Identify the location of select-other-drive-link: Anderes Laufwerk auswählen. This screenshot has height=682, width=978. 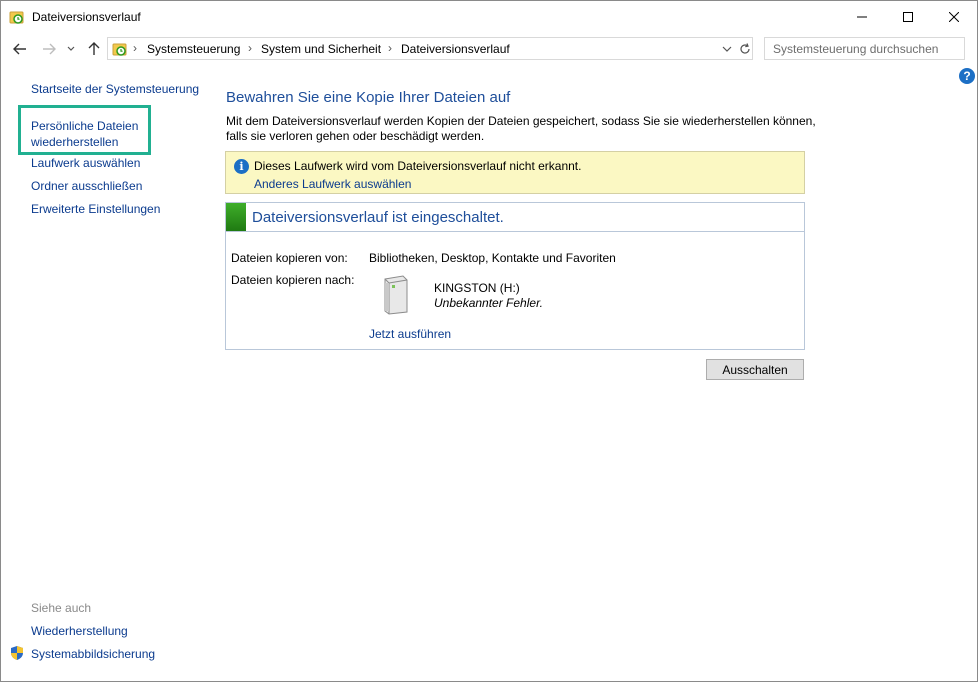
(332, 184).